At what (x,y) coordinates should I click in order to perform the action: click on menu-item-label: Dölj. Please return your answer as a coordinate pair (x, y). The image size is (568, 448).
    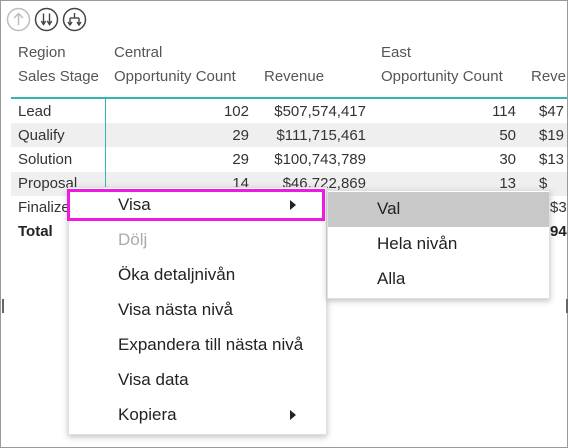
    Looking at the image, I should click on (133, 239).